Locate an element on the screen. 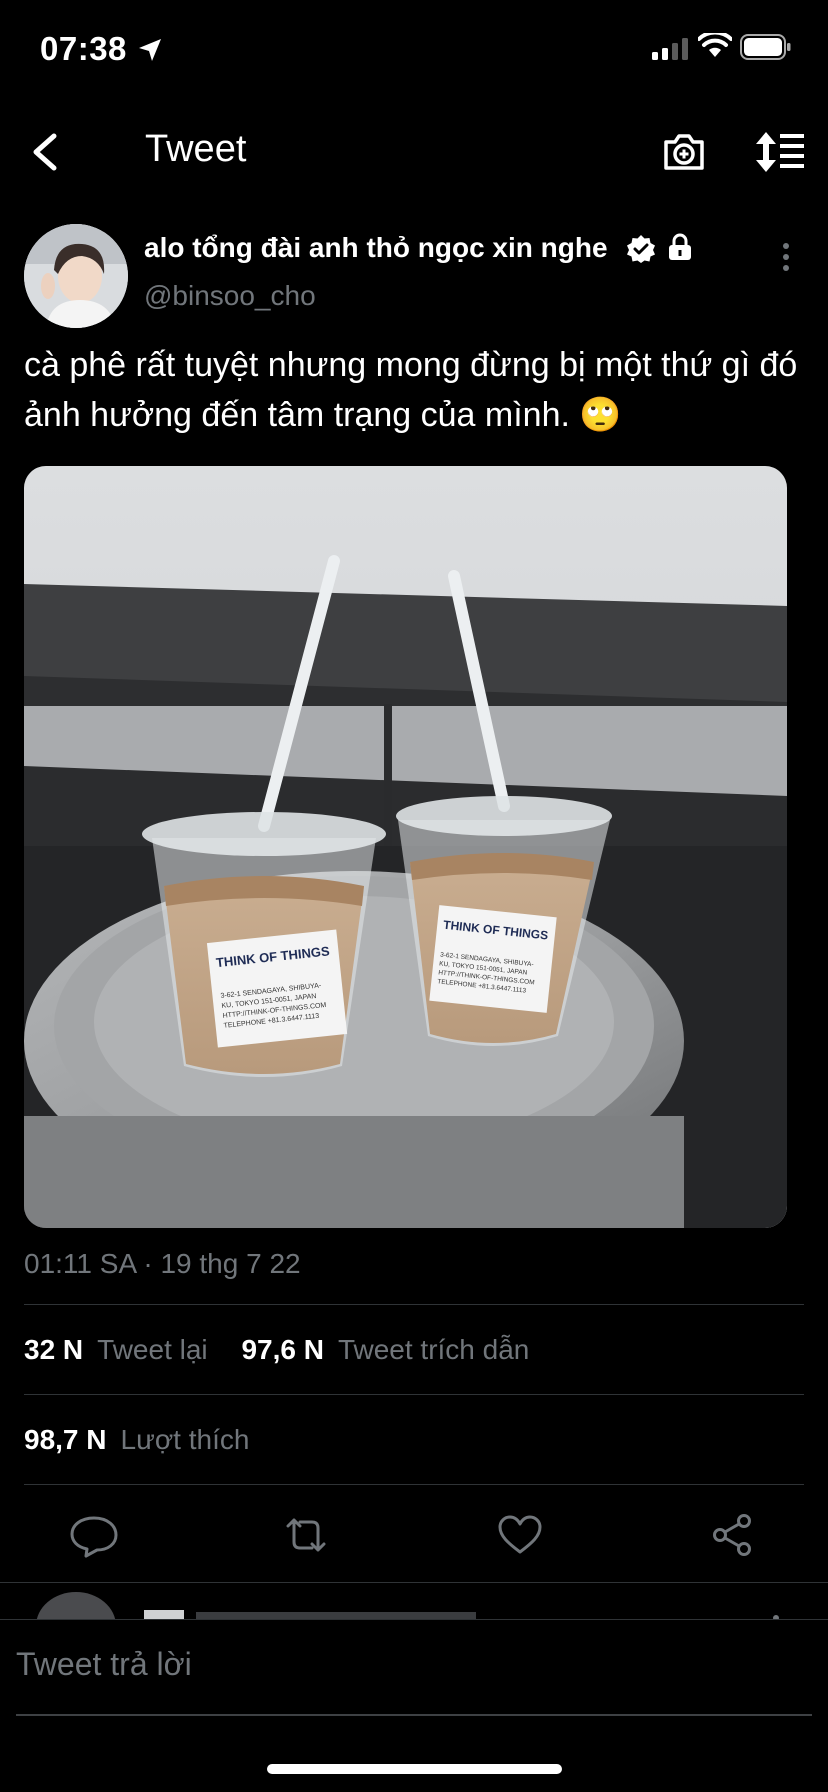  likes-label: Lượt thích is located at coordinates (185, 1439).